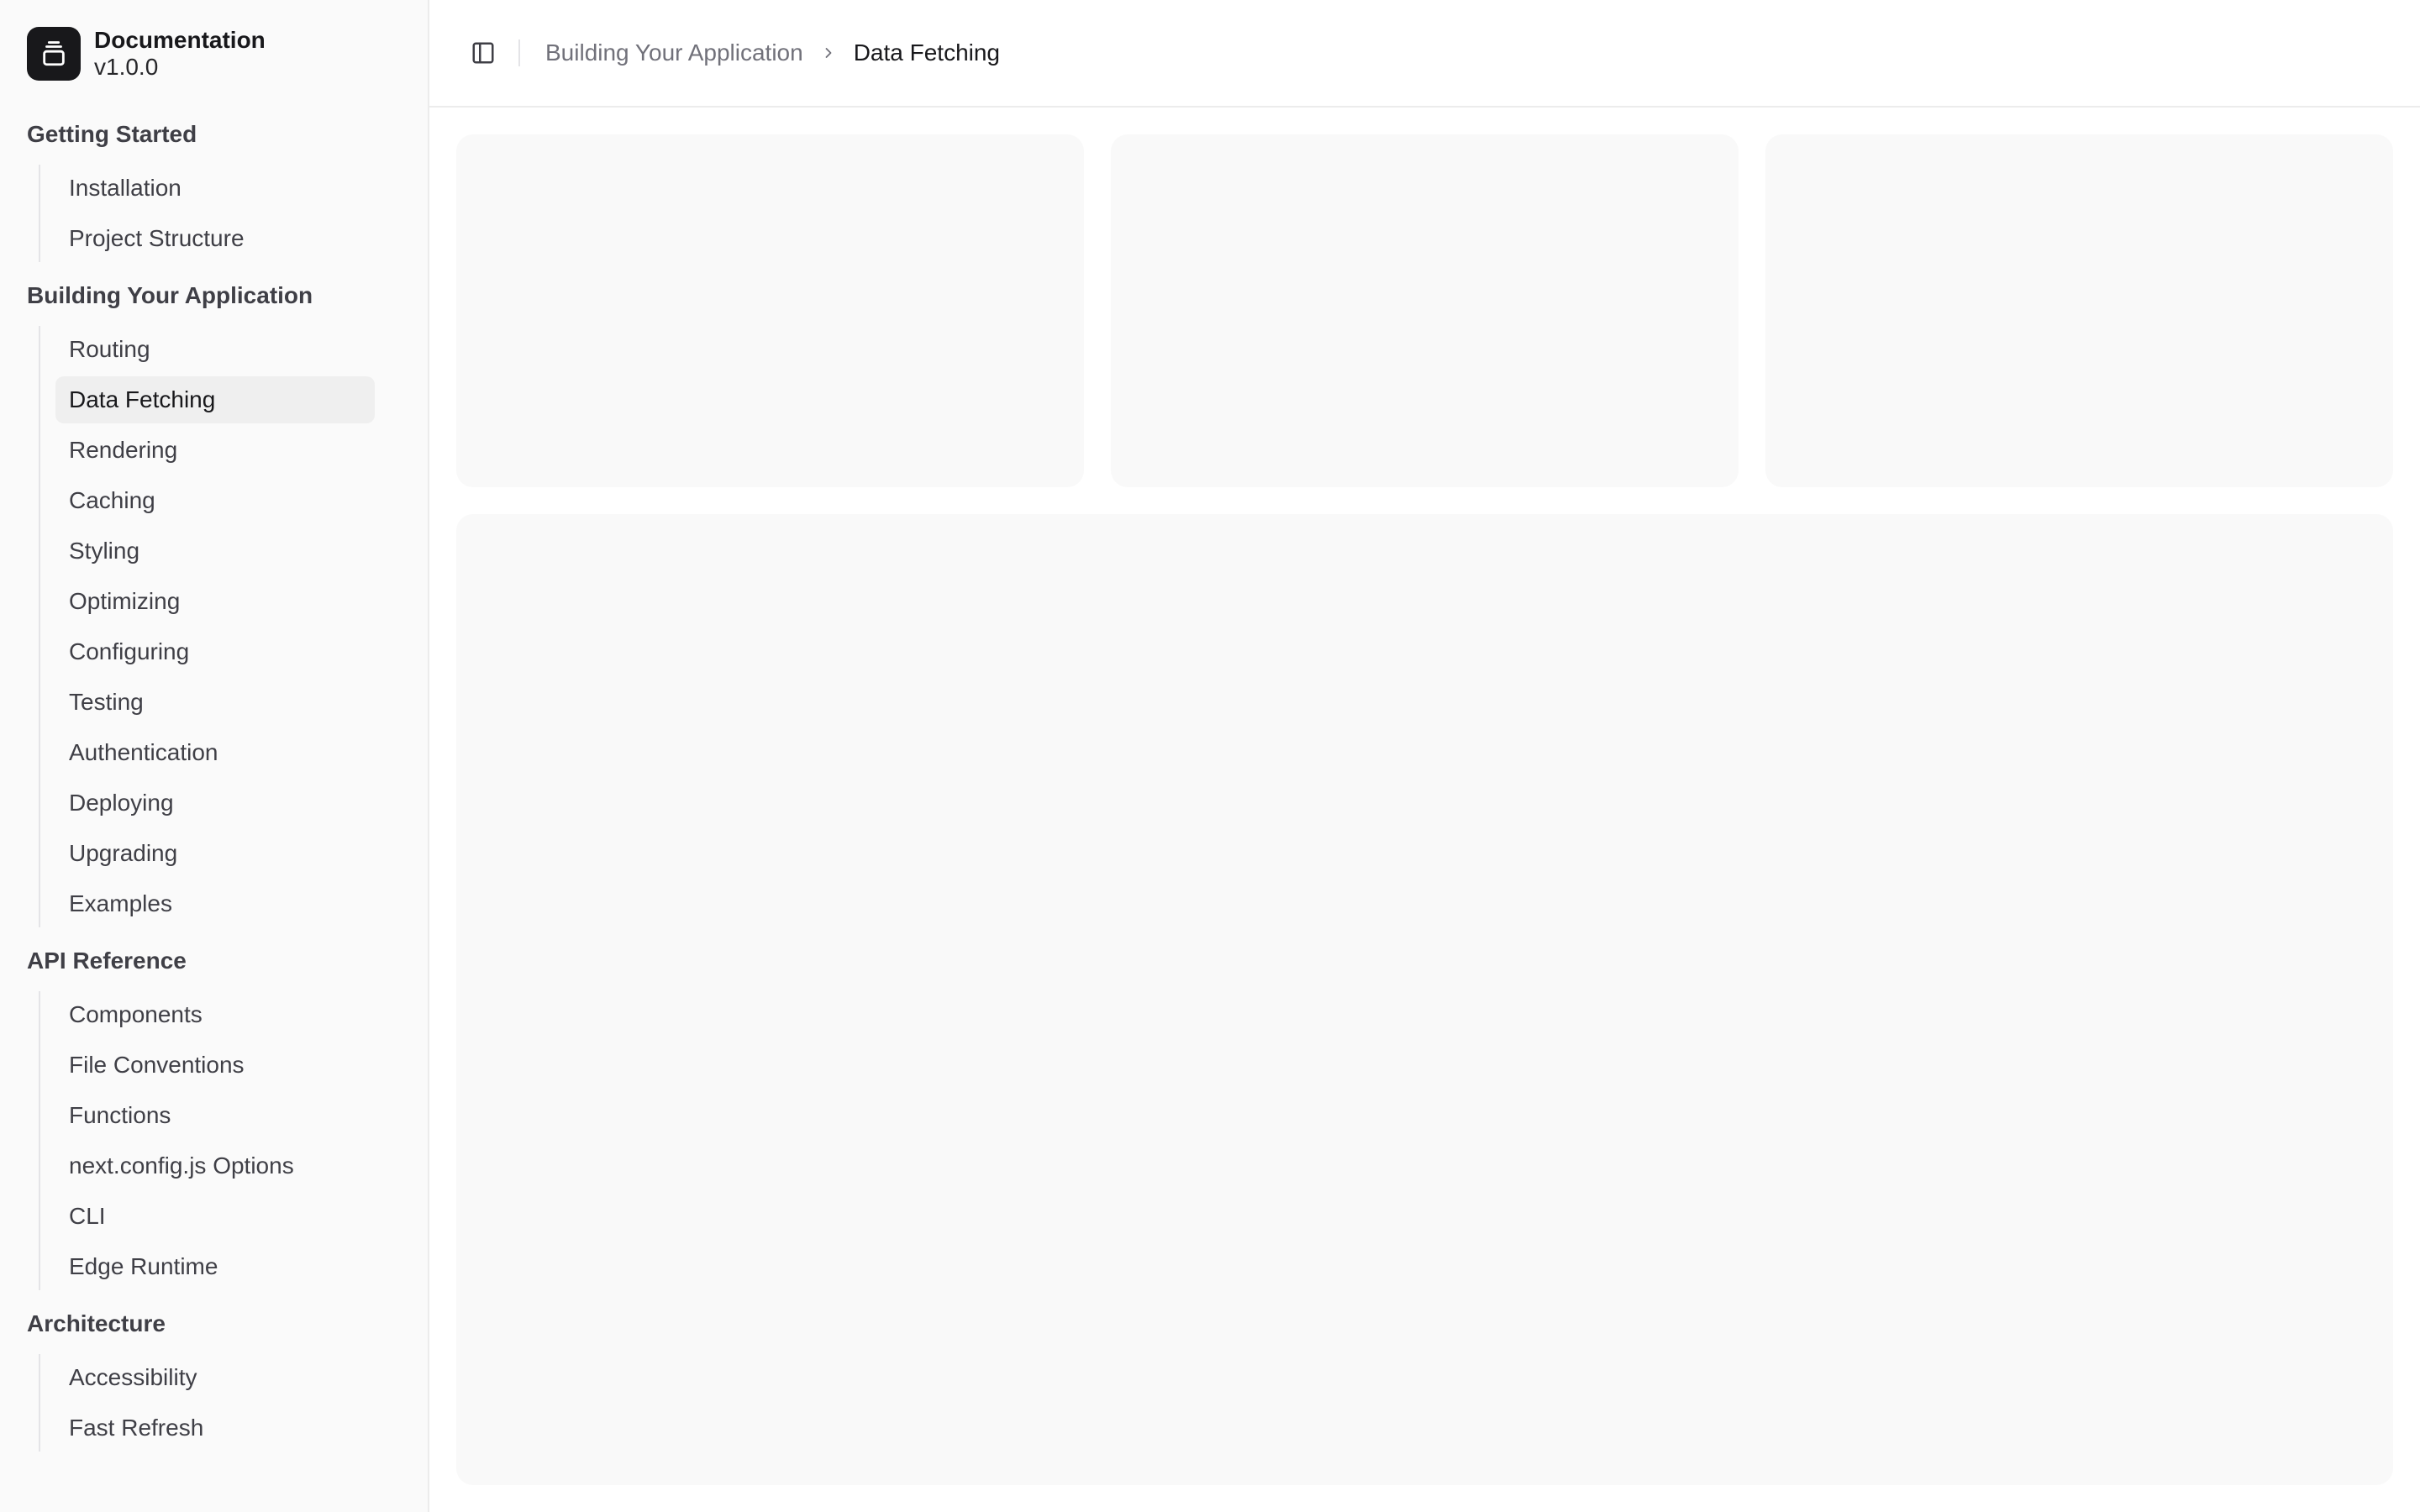  Describe the element at coordinates (215, 551) in the screenshot. I see `sidebar-item: Styling` at that location.